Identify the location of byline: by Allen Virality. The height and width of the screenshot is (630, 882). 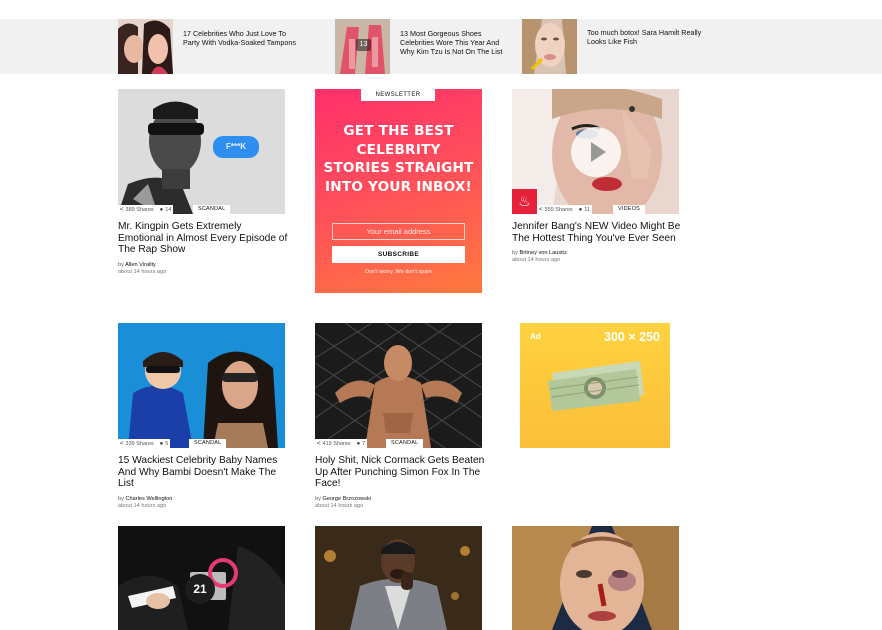
(137, 264).